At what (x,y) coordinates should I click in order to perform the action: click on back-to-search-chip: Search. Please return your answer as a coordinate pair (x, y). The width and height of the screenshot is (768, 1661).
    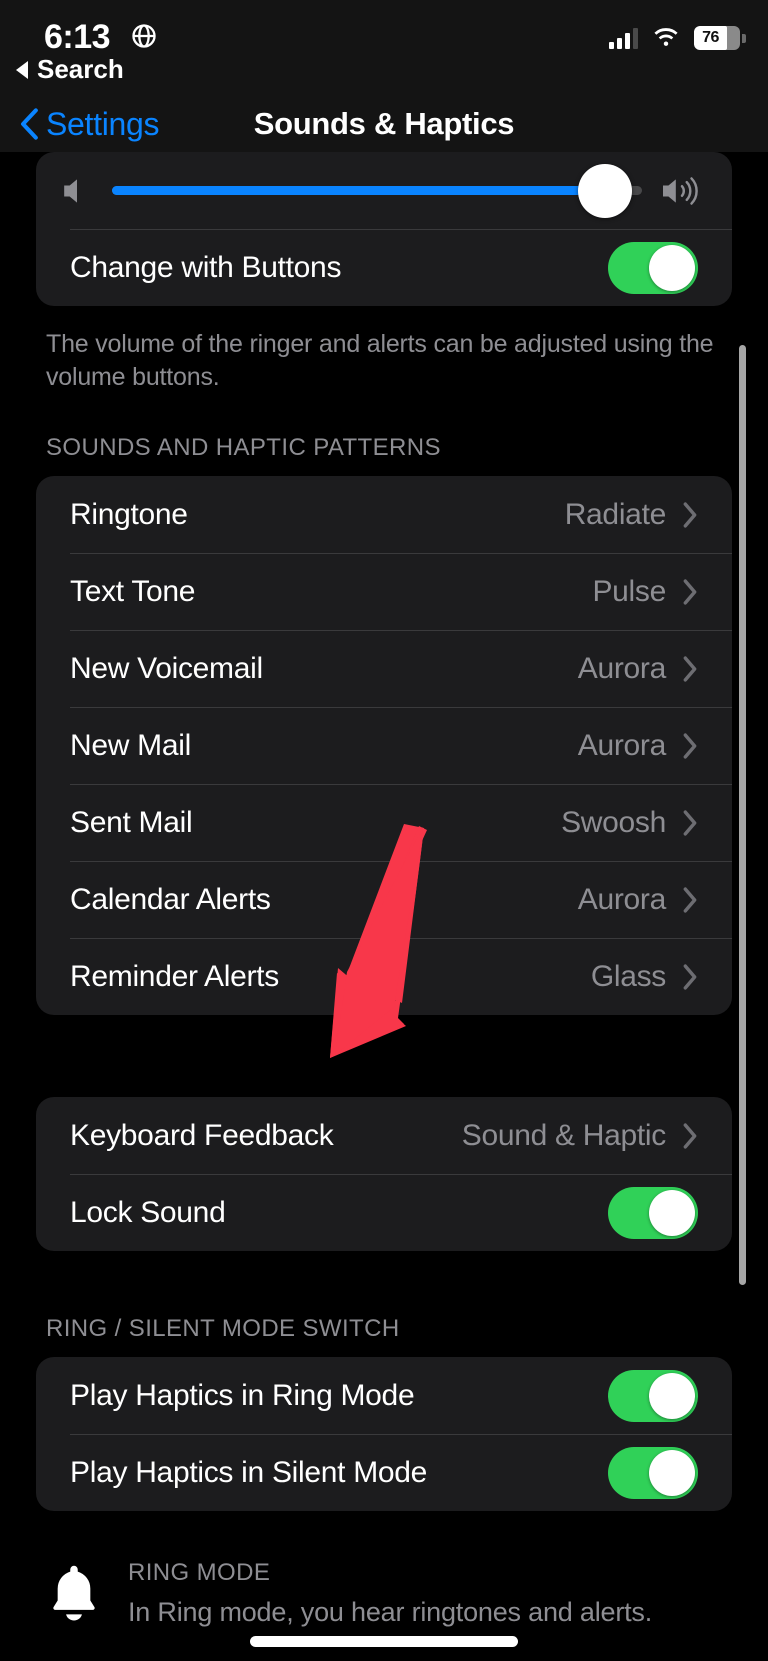
    Looking at the image, I should click on (70, 69).